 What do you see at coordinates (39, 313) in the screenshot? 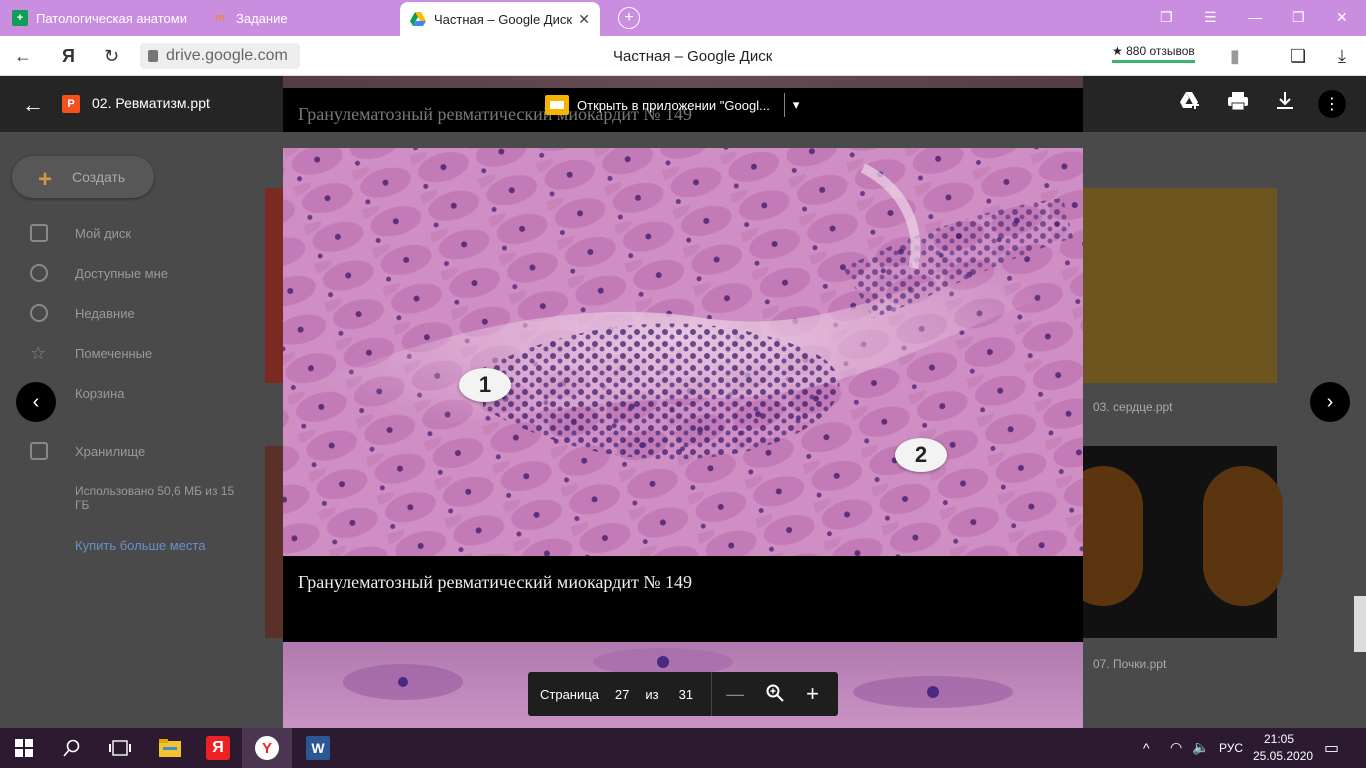
I see `clock-icon` at bounding box center [39, 313].